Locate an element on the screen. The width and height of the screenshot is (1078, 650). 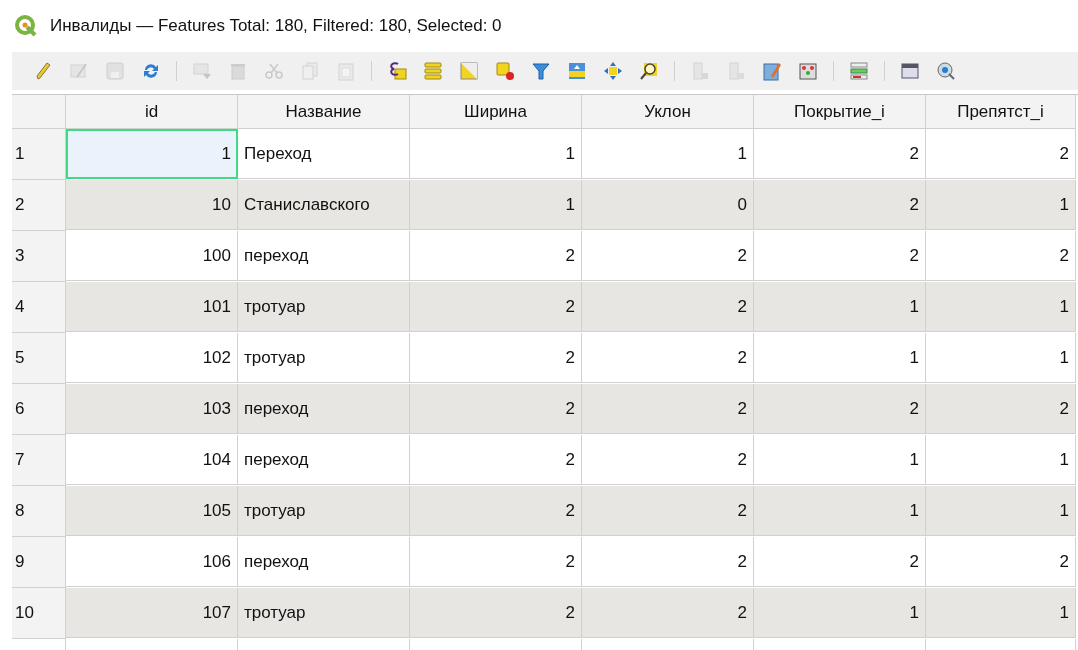
table-pencil-icon is located at coordinates (79, 71).